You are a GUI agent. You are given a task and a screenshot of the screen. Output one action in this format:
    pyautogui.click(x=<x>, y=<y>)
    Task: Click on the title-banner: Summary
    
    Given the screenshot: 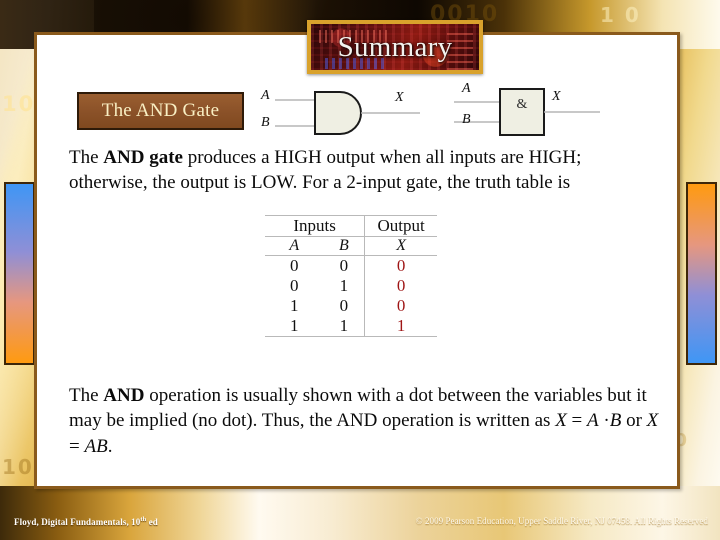 What is the action you would take?
    pyautogui.click(x=395, y=47)
    